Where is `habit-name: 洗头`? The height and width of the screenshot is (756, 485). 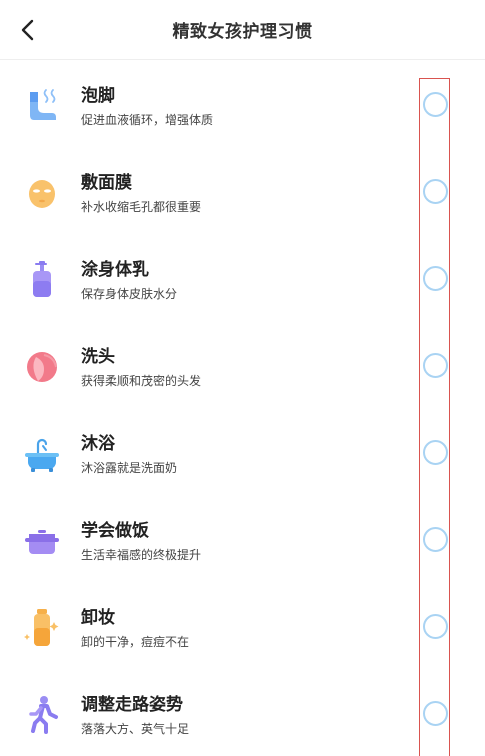 habit-name: 洗头 is located at coordinates (98, 357).